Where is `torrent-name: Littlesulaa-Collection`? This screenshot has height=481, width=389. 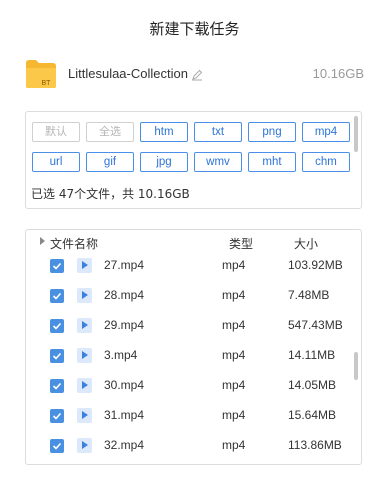 torrent-name: Littlesulaa-Collection is located at coordinates (128, 73).